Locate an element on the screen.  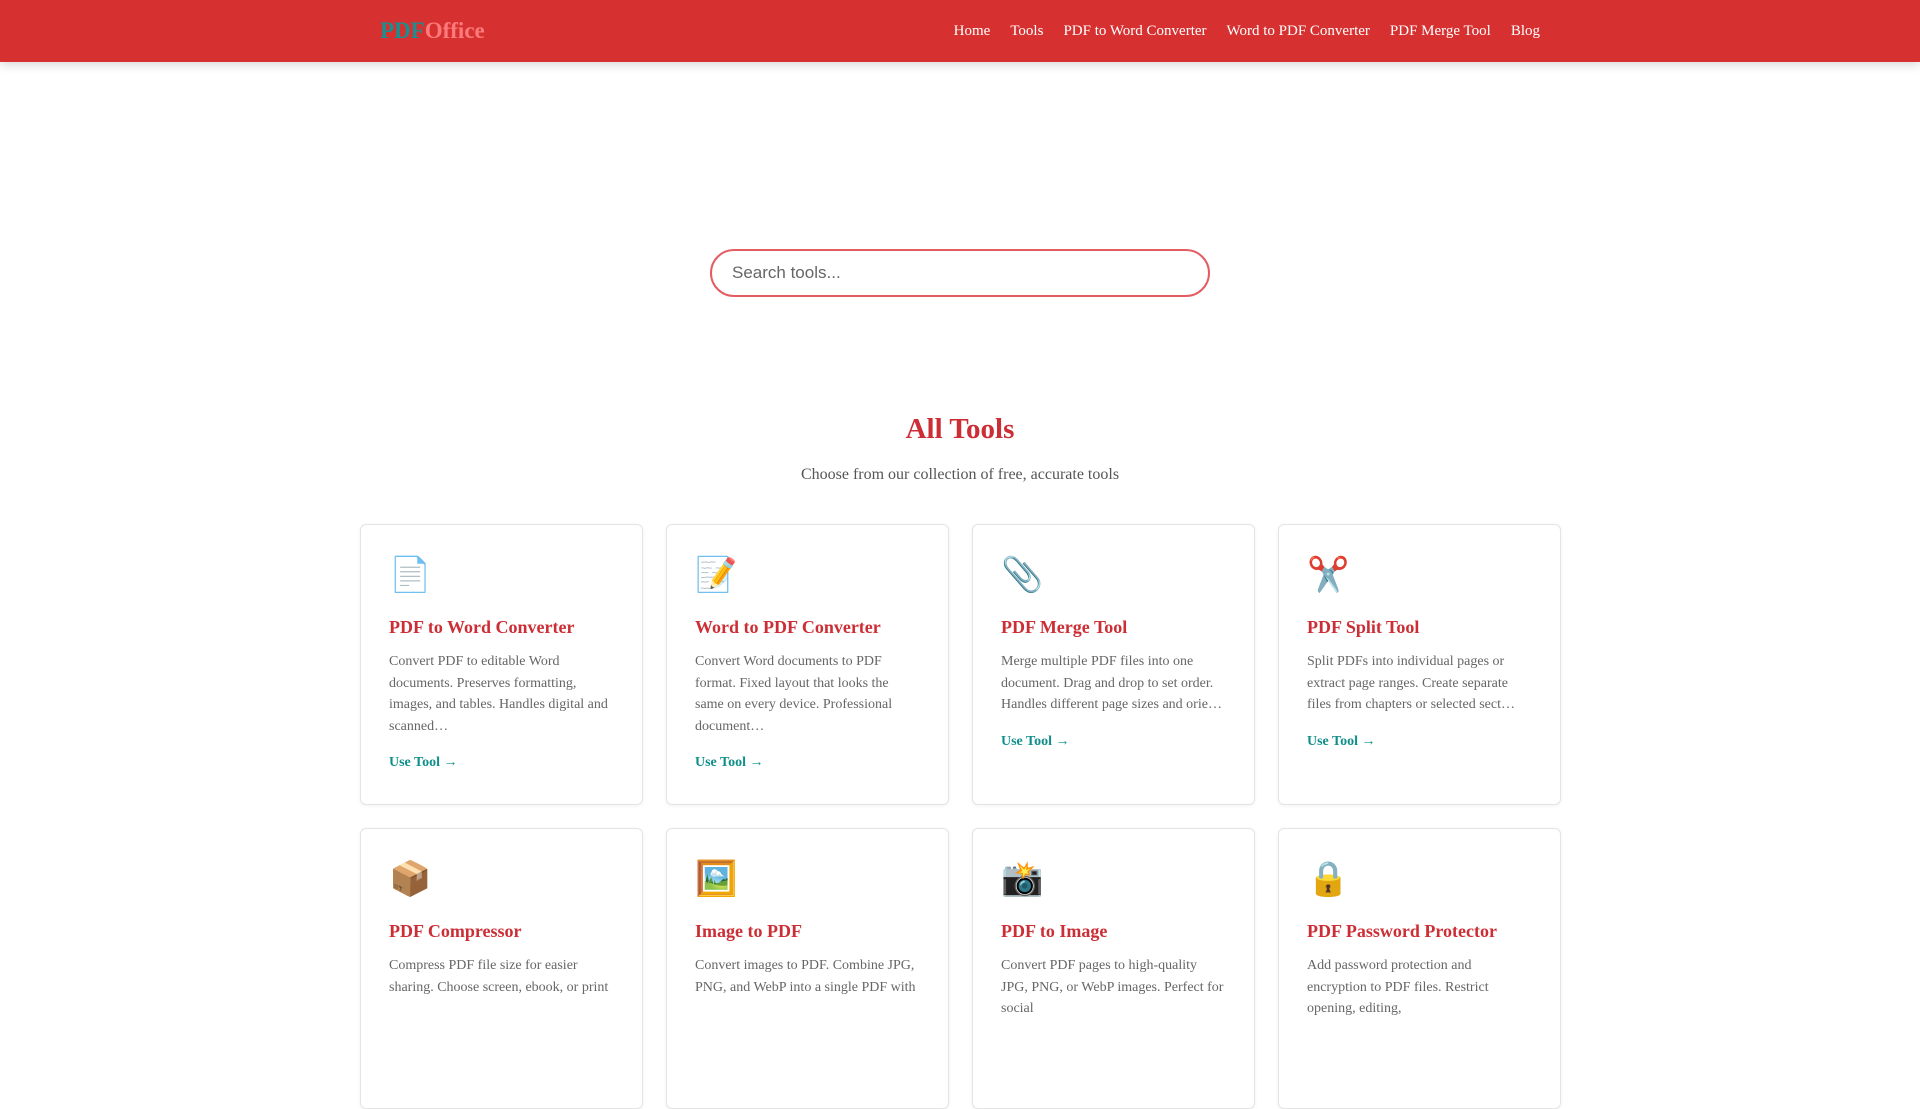
tool-card-title: Image to PDF is located at coordinates (748, 931).